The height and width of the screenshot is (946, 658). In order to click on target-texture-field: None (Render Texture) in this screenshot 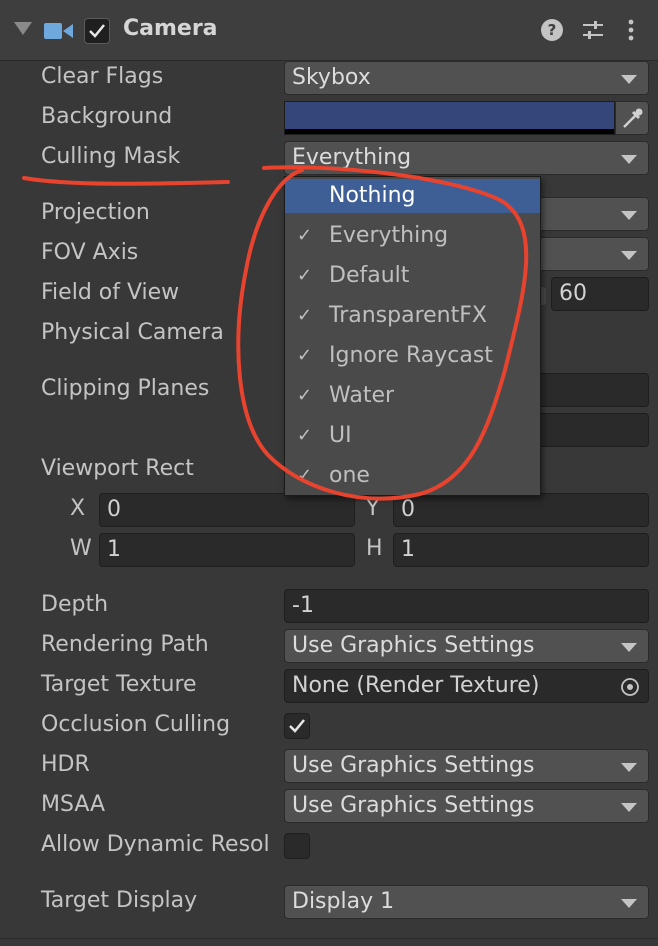, I will do `click(466, 686)`.